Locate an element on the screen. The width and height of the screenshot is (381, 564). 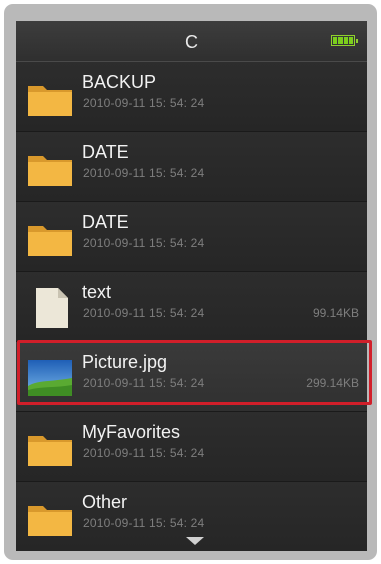
scroll-down-arrow-icon is located at coordinates (195, 541).